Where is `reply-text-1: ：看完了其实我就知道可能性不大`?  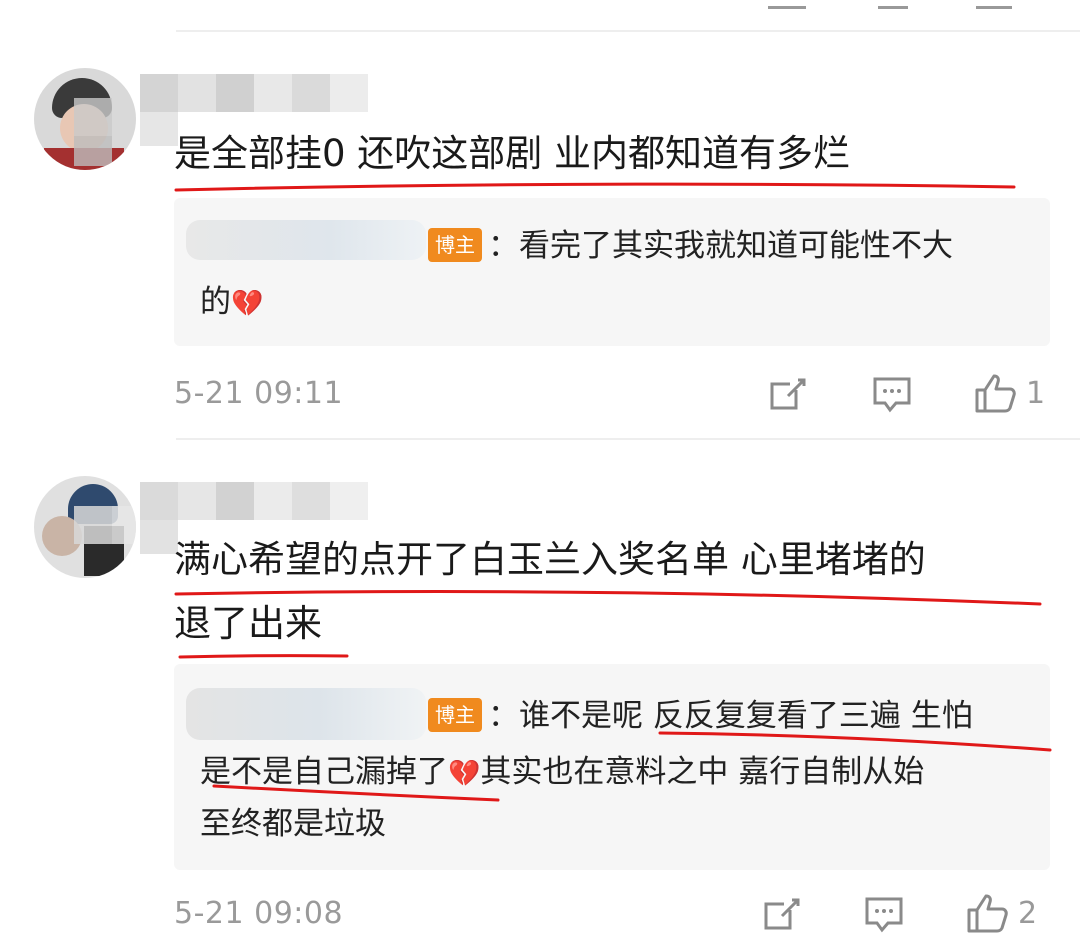
reply-text-1: ：看完了其实我就知道可能性不大 is located at coordinates (720, 246).